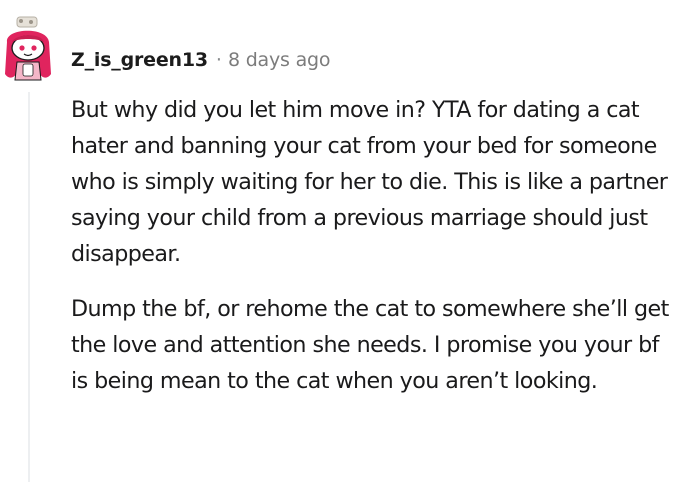 This screenshot has height=482, width=700. I want to click on thread-line, so click(29, 287).